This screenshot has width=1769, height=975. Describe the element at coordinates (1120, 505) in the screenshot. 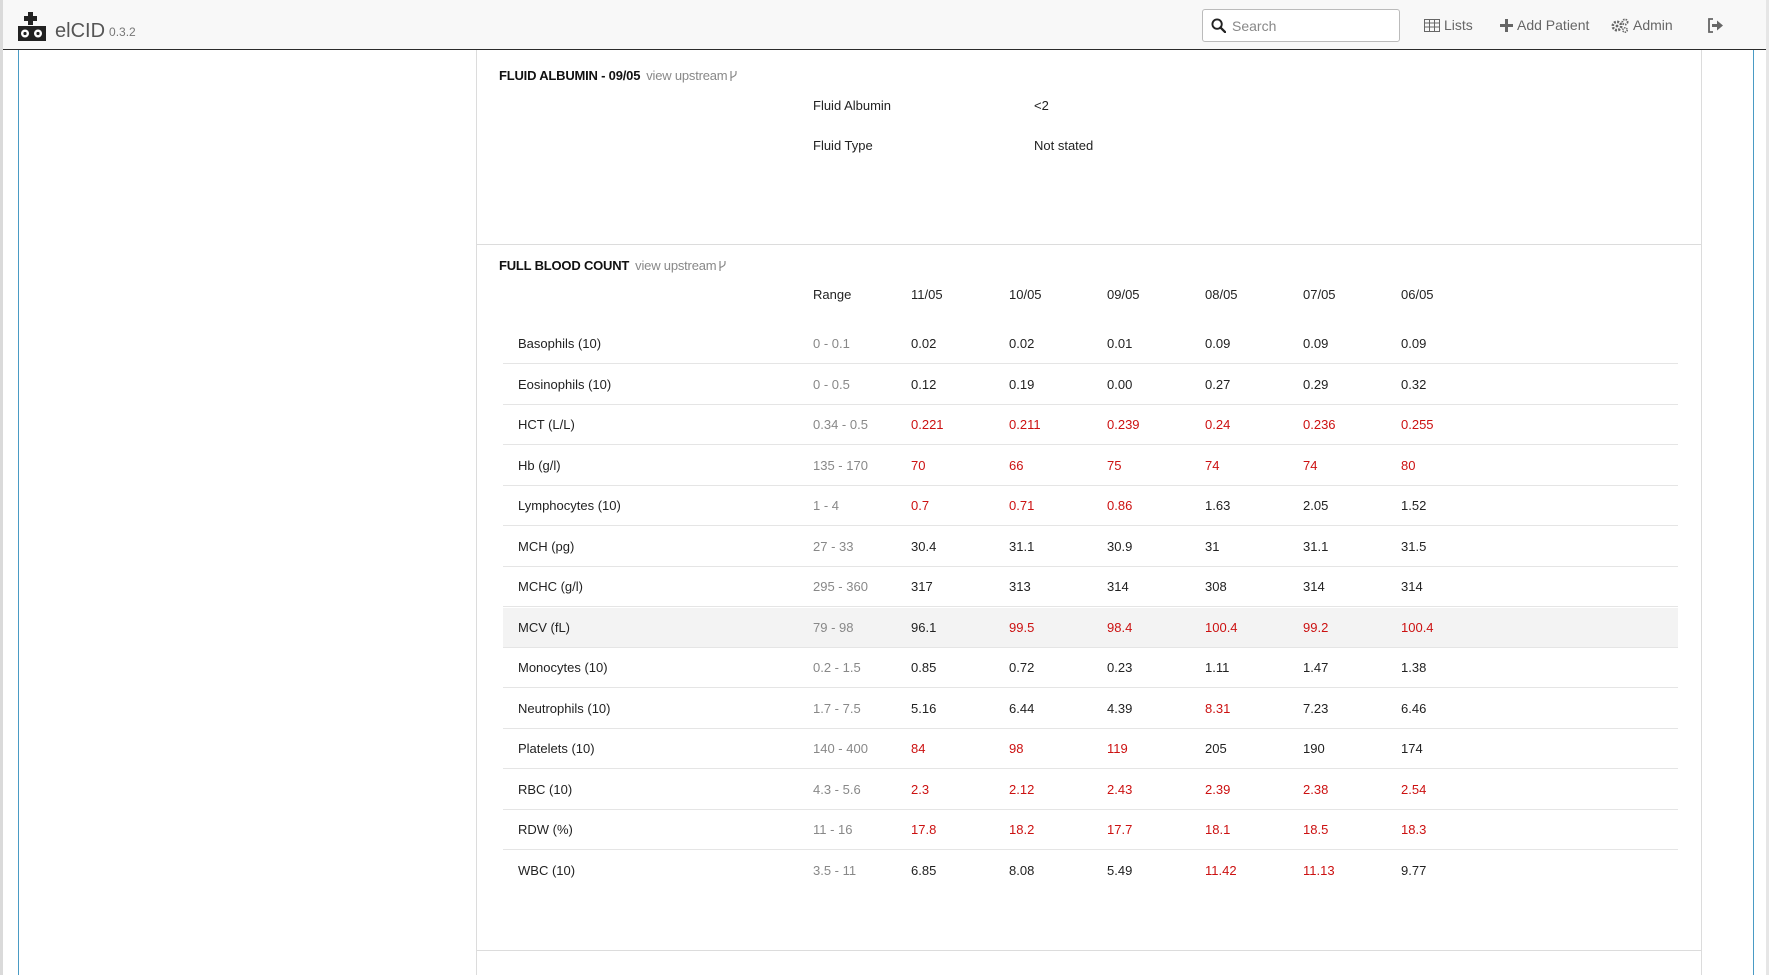

I see `abnormal-result-value: 0.86` at that location.